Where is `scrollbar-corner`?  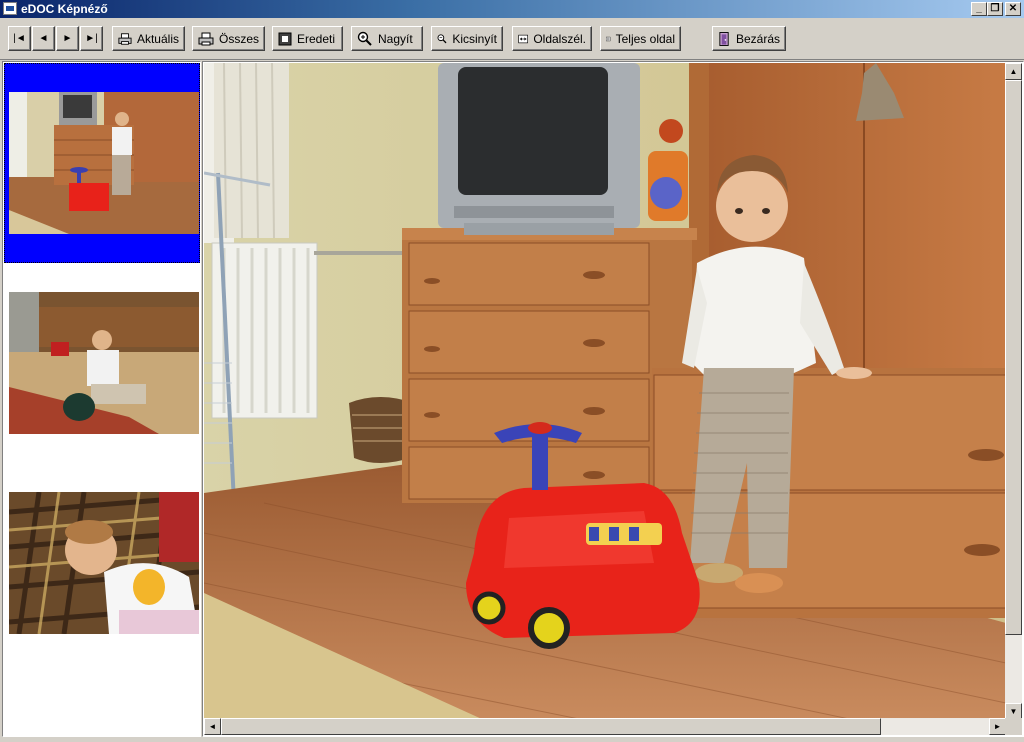 scrollbar-corner is located at coordinates (1013, 726).